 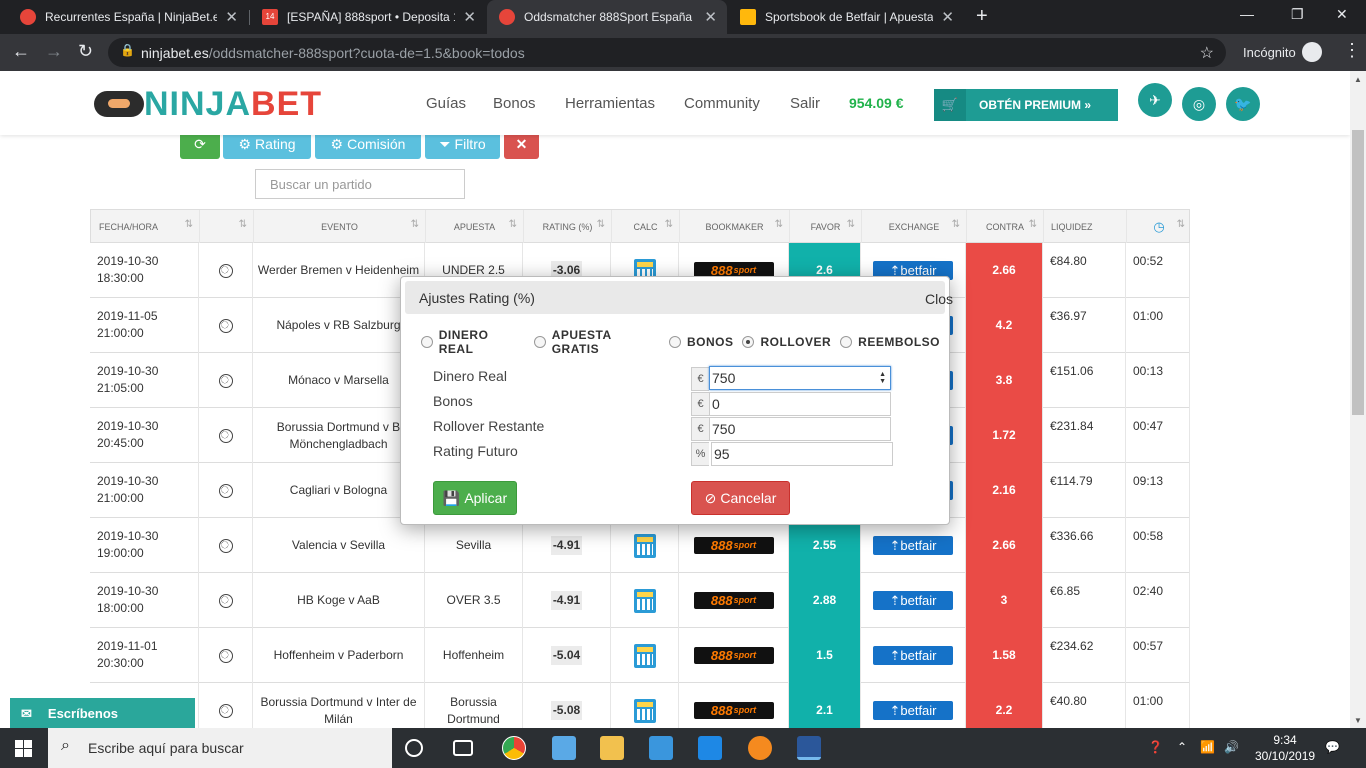 What do you see at coordinates (1026, 105) in the screenshot?
I see `premium-button: 🛒 OBTÉN PREMIUM »` at bounding box center [1026, 105].